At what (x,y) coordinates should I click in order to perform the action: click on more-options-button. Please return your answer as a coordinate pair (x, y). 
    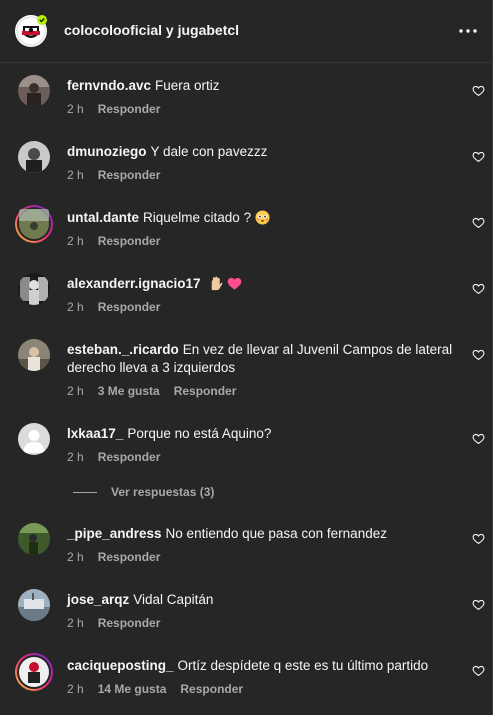
    Looking at the image, I should click on (468, 31).